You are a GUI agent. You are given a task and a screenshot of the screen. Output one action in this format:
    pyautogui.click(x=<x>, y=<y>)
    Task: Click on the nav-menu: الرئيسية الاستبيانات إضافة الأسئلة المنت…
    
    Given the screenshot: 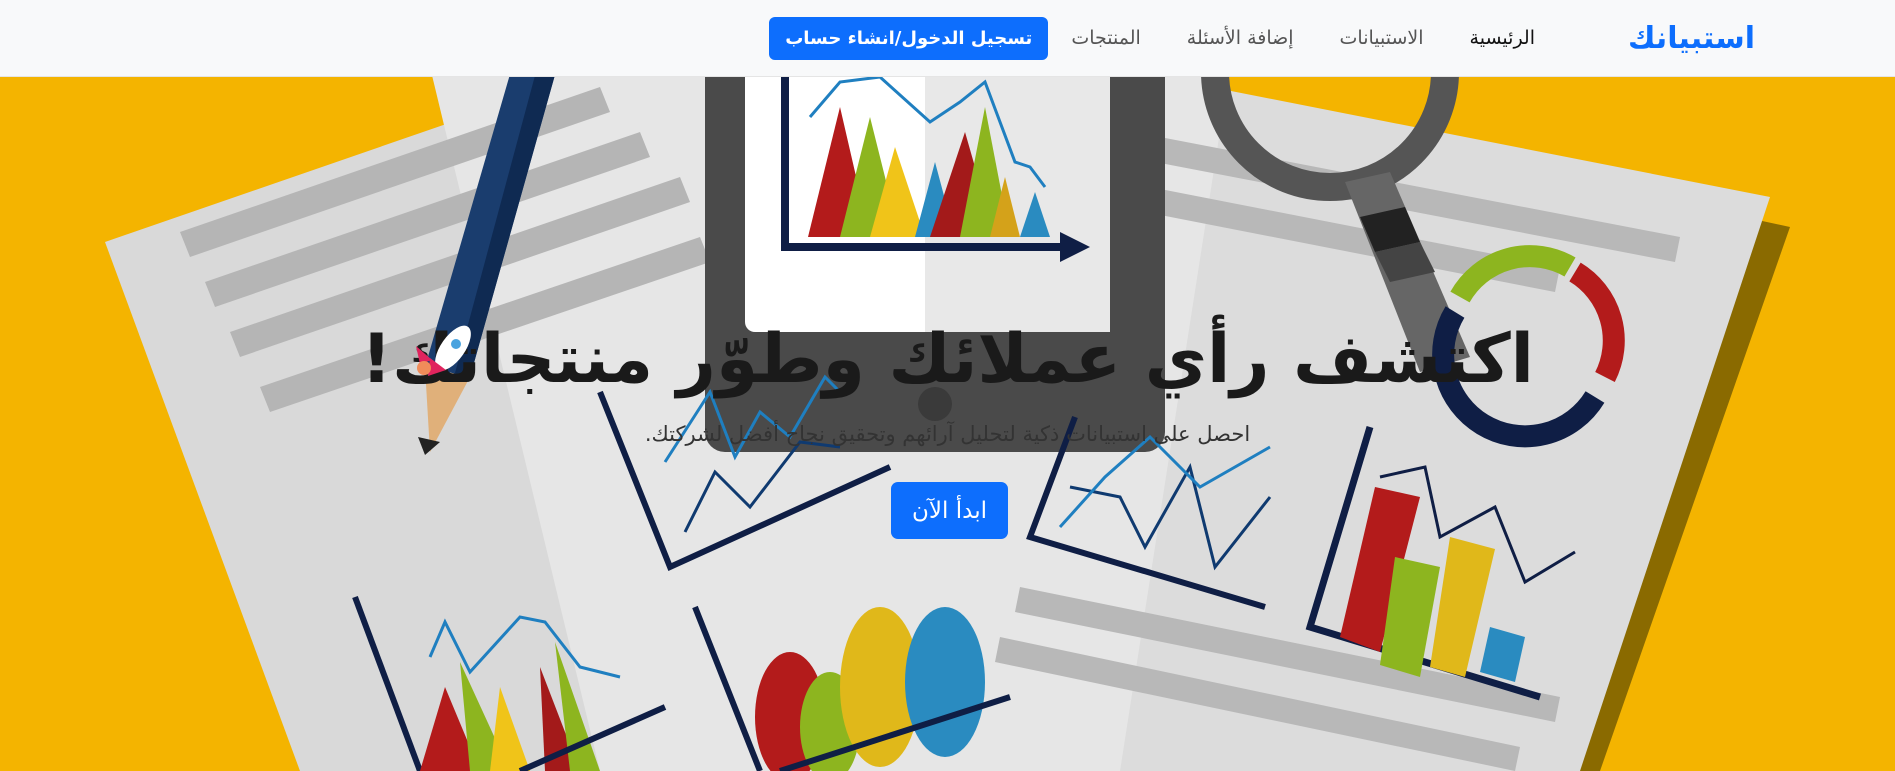 What is the action you would take?
    pyautogui.click(x=1163, y=38)
    